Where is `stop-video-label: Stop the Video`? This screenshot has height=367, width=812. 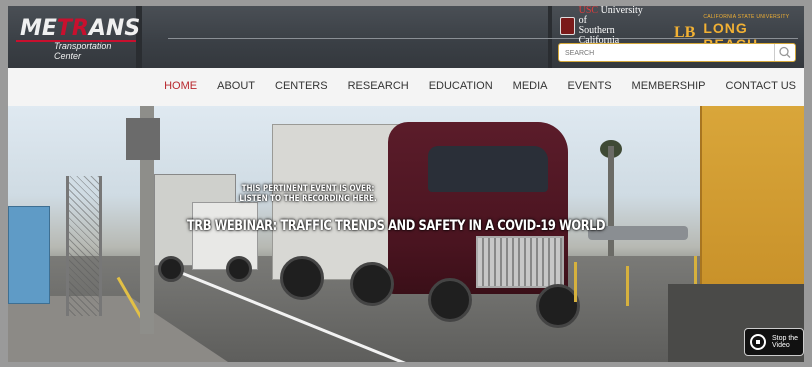 stop-video-label: Stop the Video is located at coordinates (785, 342).